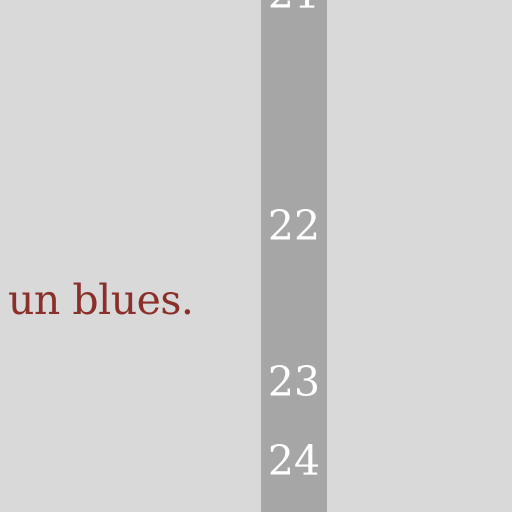 This screenshot has width=512, height=512. Describe the element at coordinates (294, 7) in the screenshot. I see `line-number-21: 21` at that location.